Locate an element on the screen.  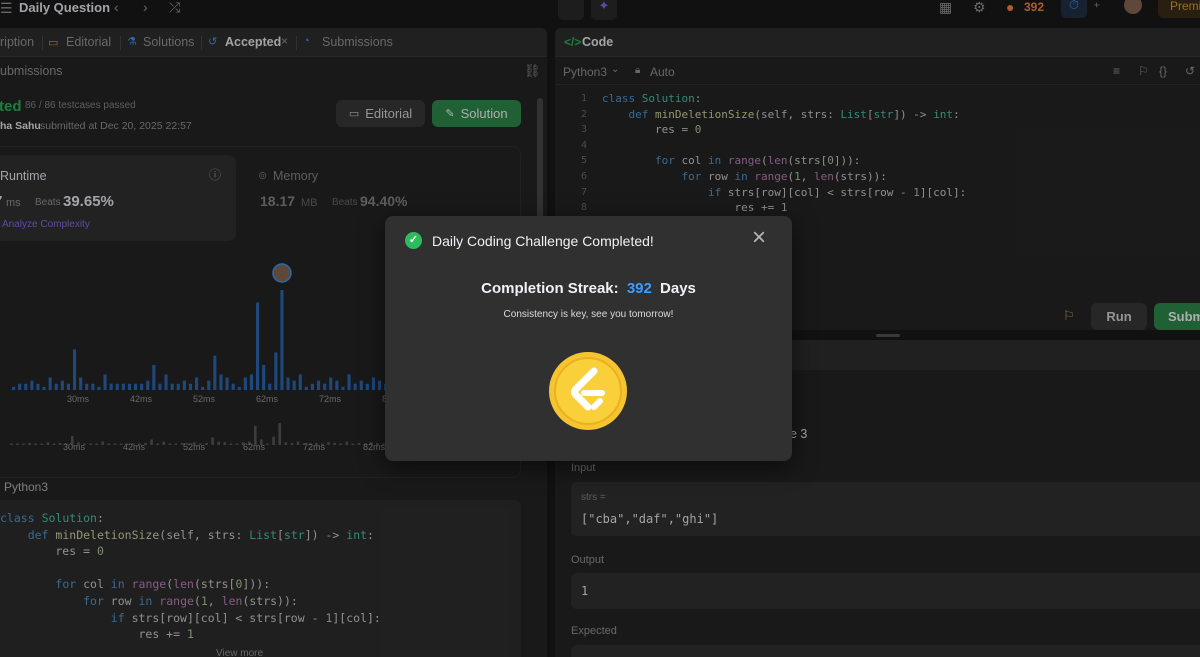
streak-label: Completion Streak: is located at coordinates (550, 288).